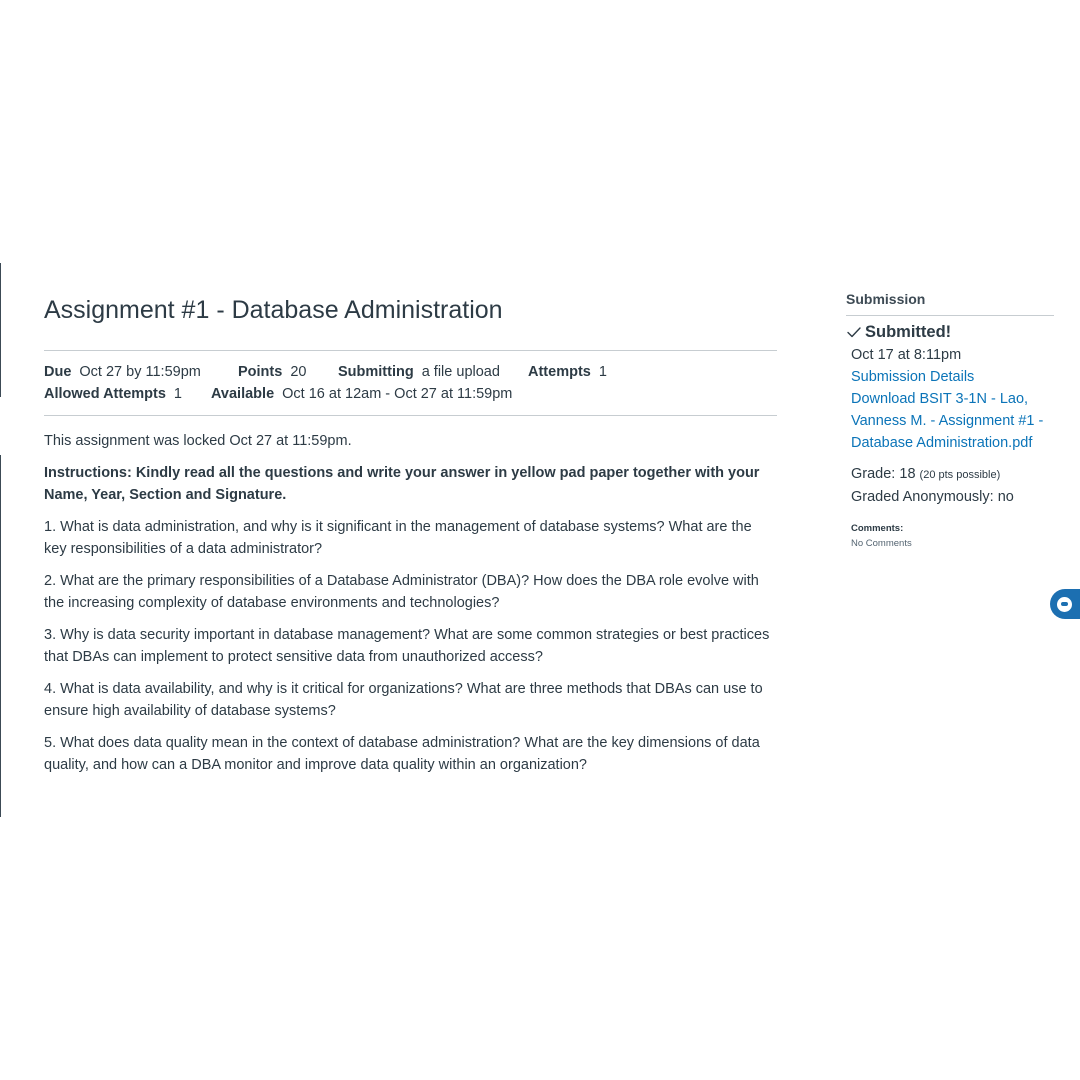 This screenshot has width=1080, height=1080. What do you see at coordinates (932, 497) in the screenshot?
I see `graded-anonymously: Graded Anonymously: no` at bounding box center [932, 497].